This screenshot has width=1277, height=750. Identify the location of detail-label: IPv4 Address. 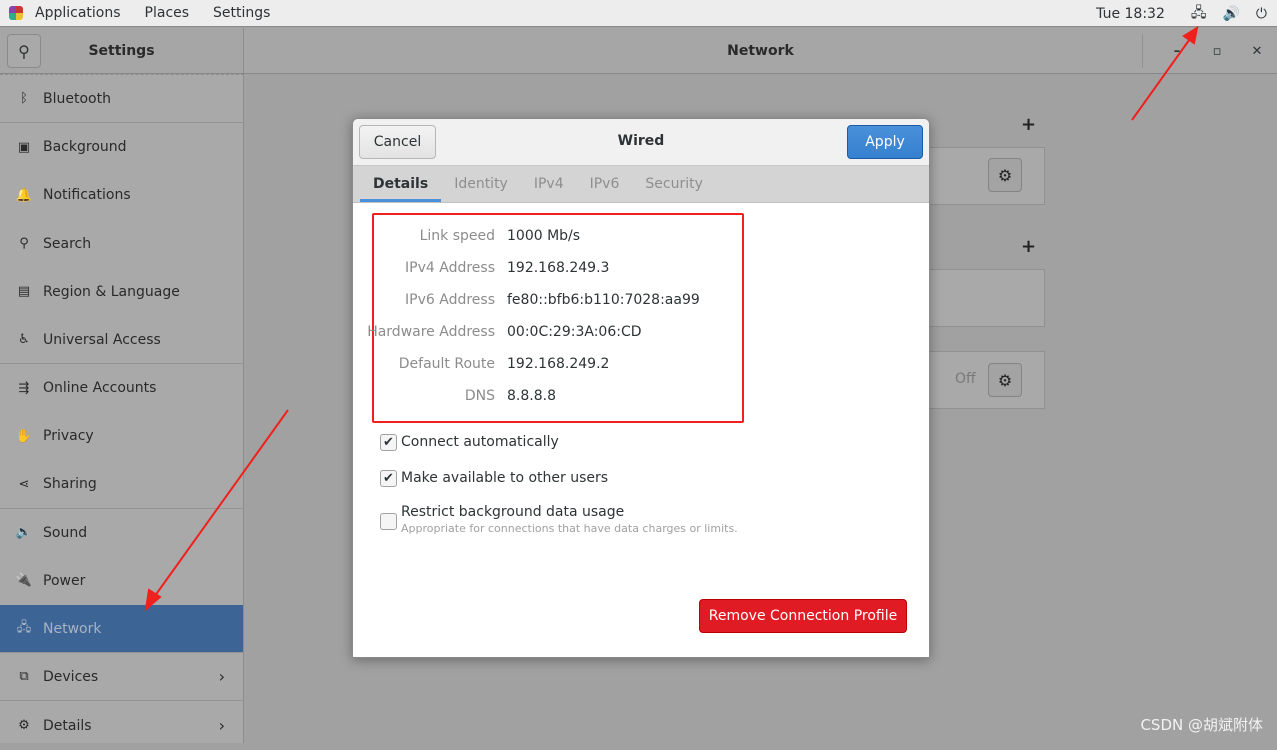
(450, 268).